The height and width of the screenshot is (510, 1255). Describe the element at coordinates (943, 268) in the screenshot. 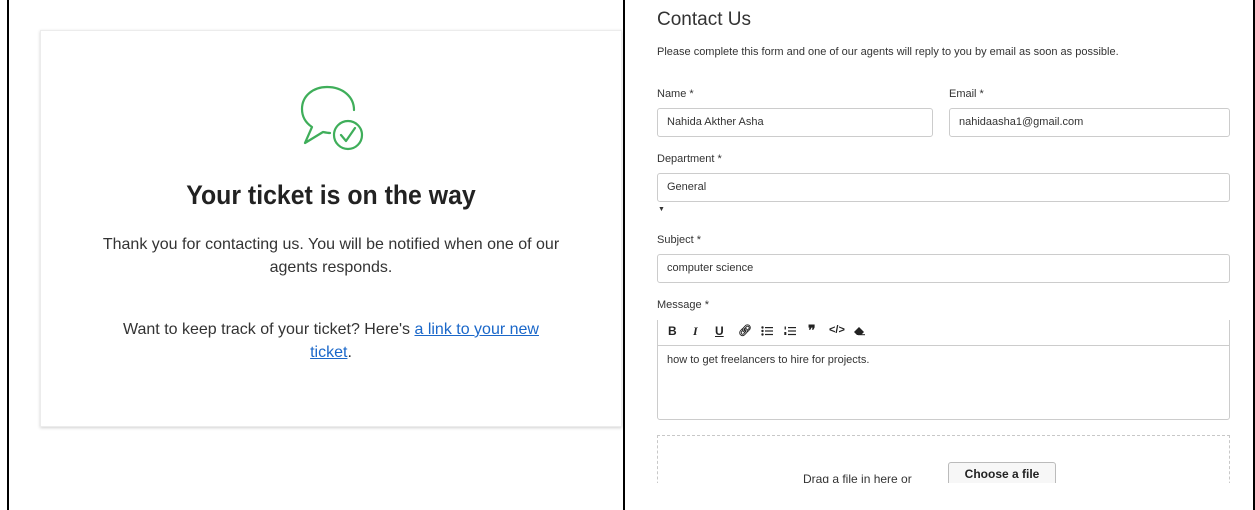

I see `subject-field: computer science` at that location.